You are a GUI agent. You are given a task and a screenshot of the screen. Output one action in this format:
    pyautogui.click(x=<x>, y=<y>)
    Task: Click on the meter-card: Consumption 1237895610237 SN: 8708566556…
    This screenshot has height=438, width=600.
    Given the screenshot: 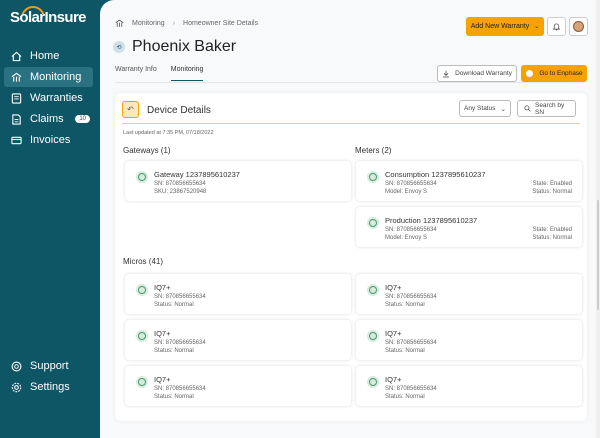 What is the action you would take?
    pyautogui.click(x=469, y=181)
    